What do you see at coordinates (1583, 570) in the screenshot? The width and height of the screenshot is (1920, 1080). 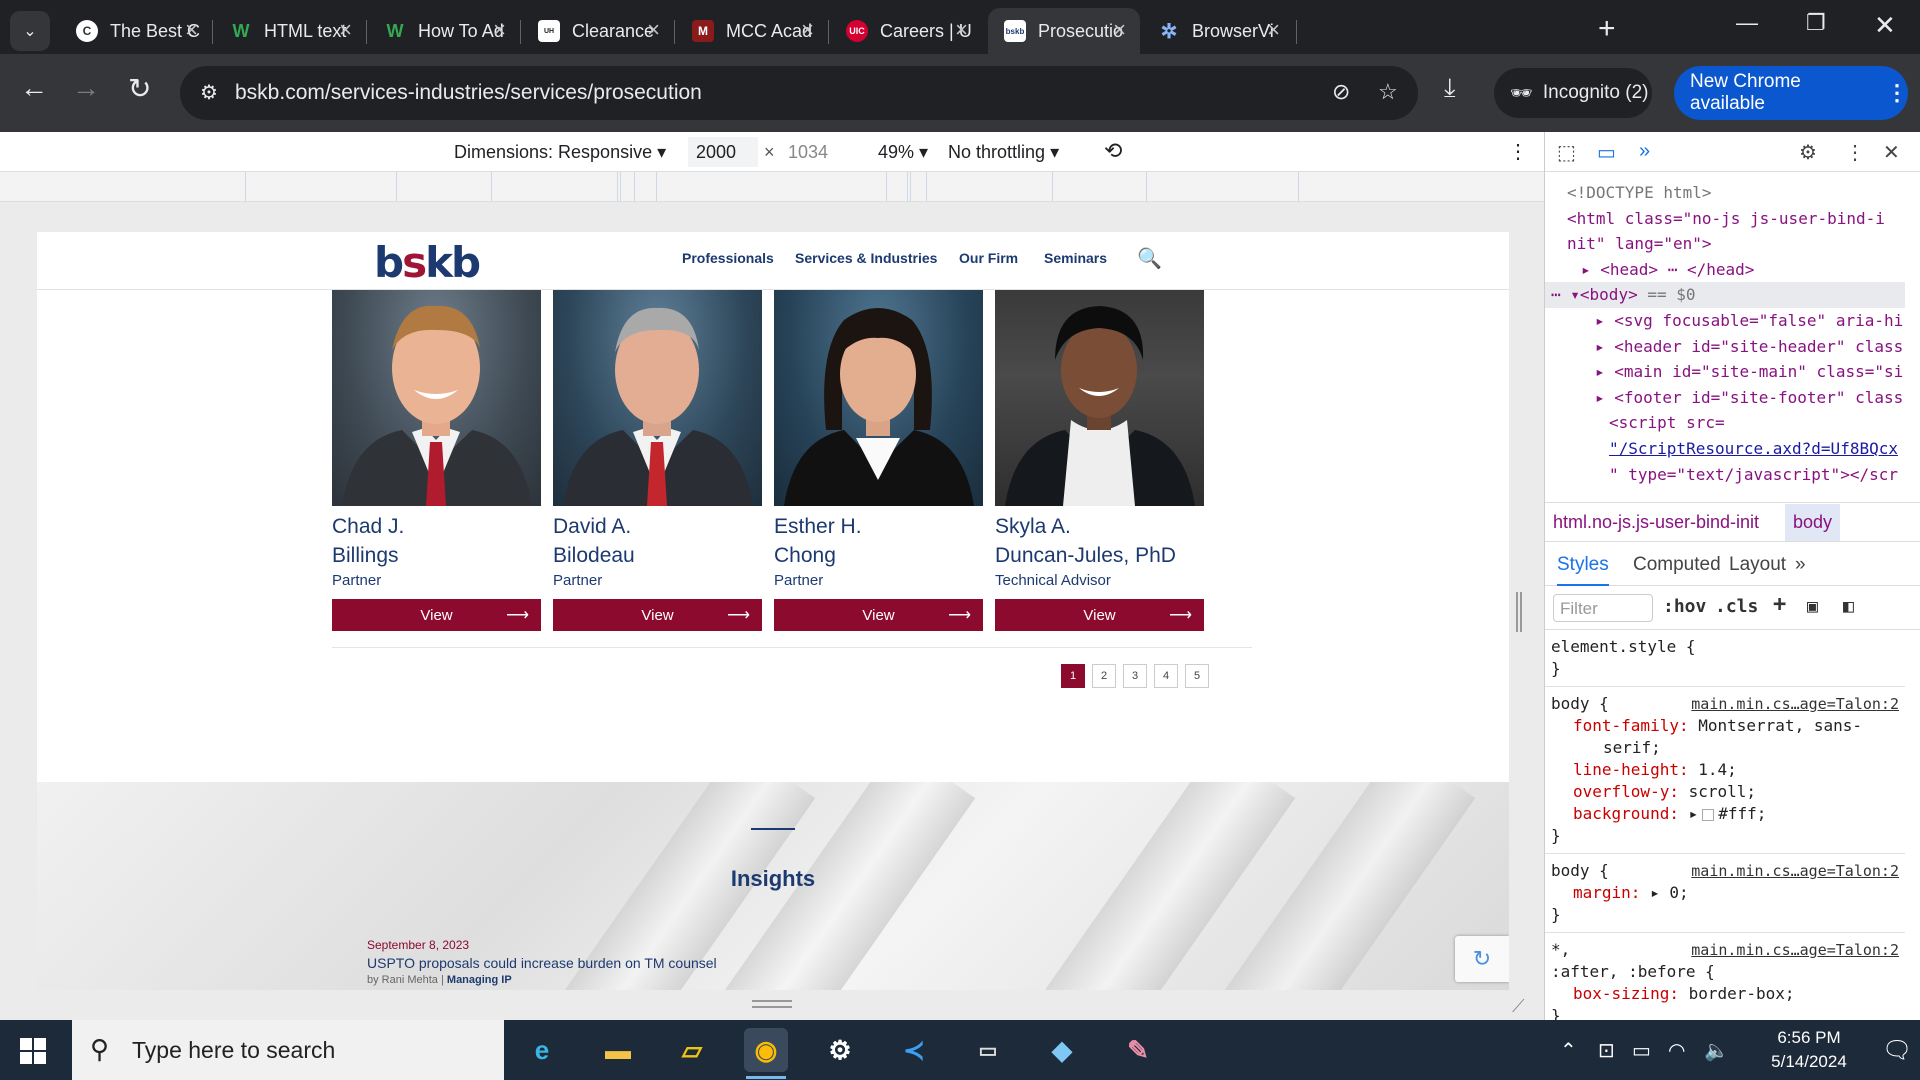 I see `tab-styles: Styles` at bounding box center [1583, 570].